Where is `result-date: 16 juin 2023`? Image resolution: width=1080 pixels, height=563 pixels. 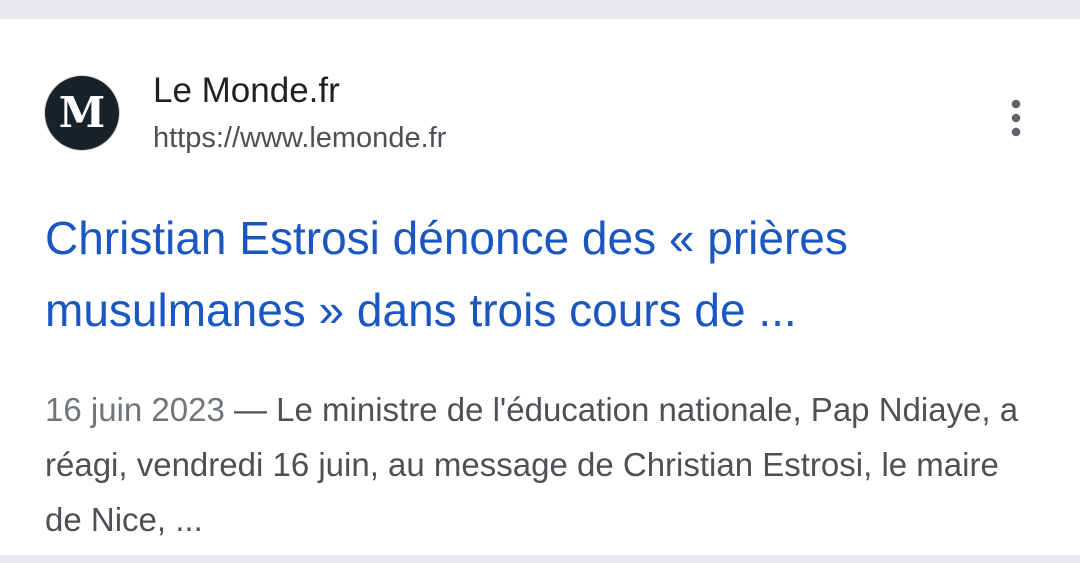
result-date: 16 juin 2023 is located at coordinates (135, 409).